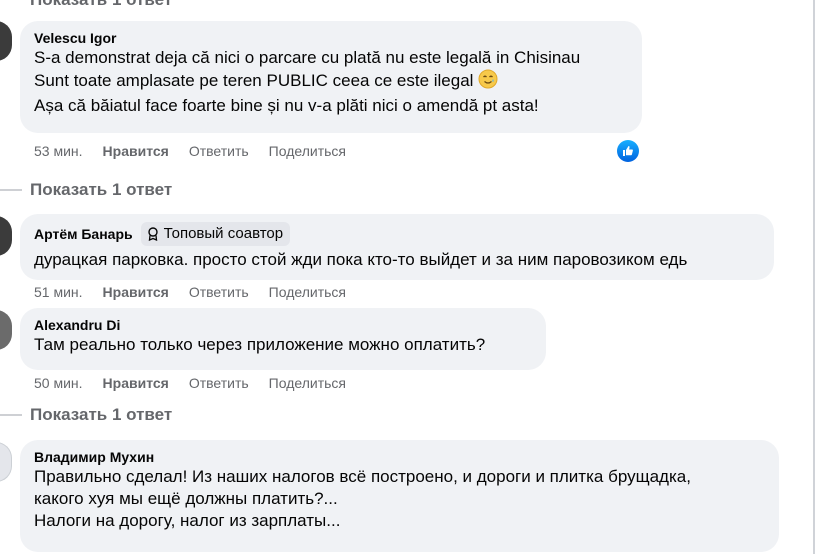 This screenshot has width=816, height=554. I want to click on comment-author: Владимир Мухин, so click(399, 457).